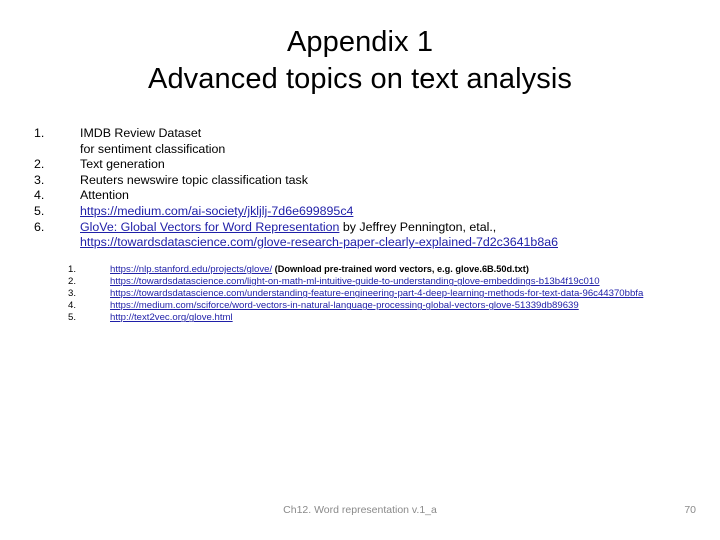  Describe the element at coordinates (191, 269) in the screenshot. I see `nlp-stanford-glove-link: https://nlp.stanford.edu/projects/glove/` at that location.